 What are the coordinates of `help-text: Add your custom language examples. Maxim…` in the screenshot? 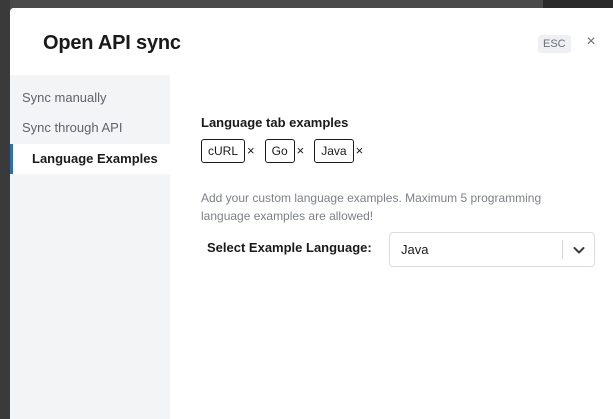 It's located at (371, 207).